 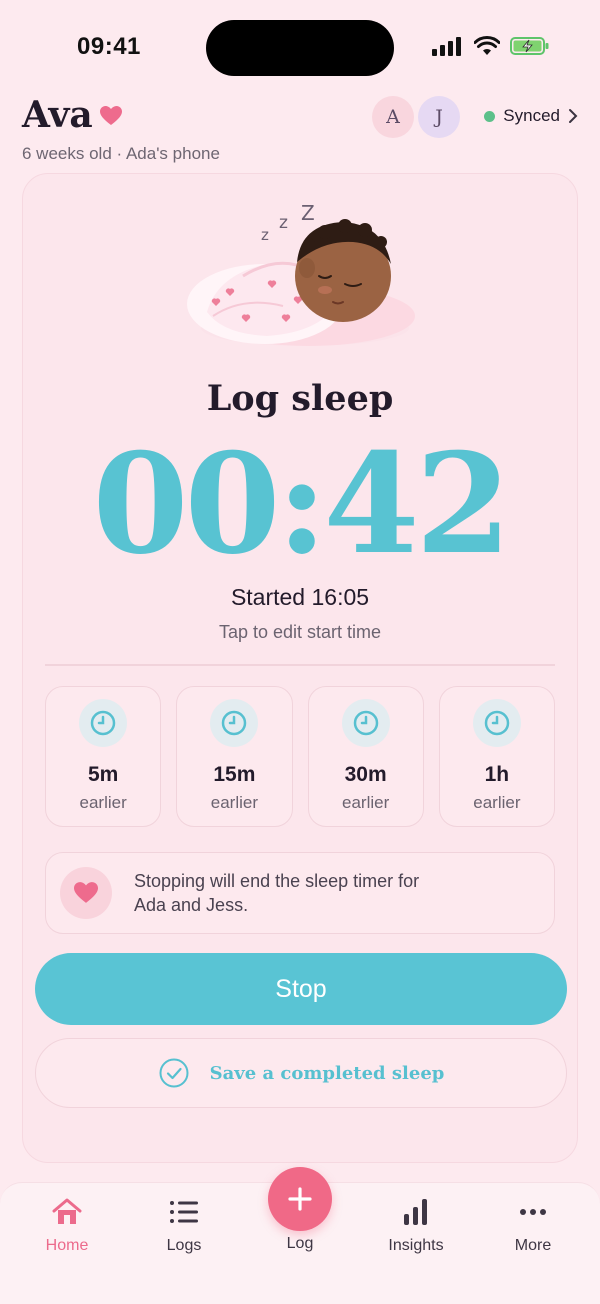 I want to click on tab-label: More, so click(x=533, y=1245).